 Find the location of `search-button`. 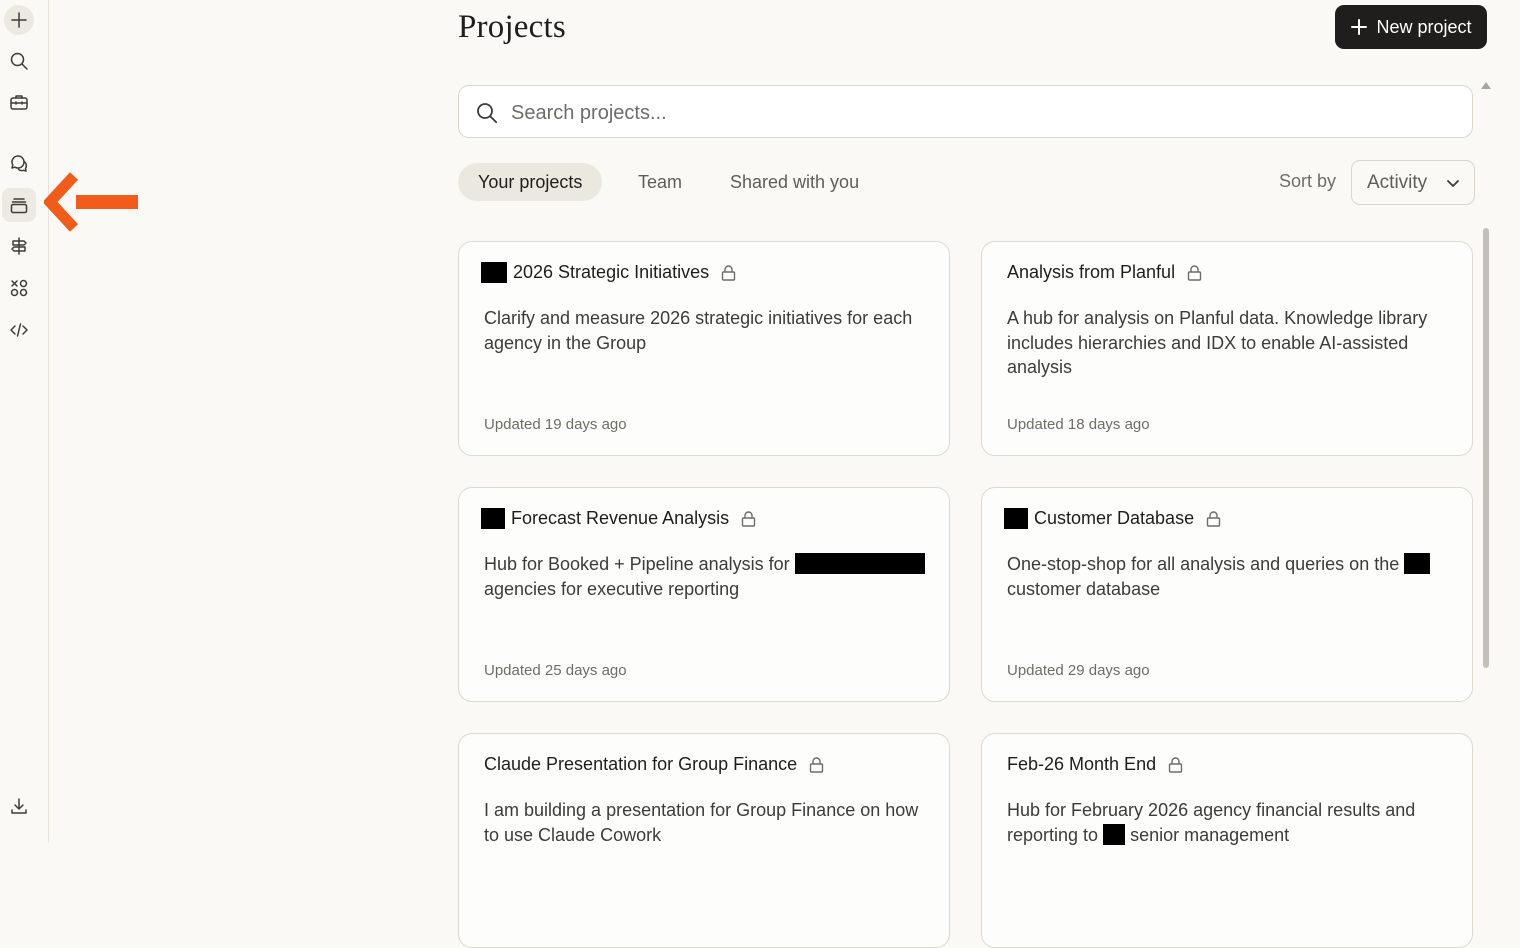

search-button is located at coordinates (19, 61).